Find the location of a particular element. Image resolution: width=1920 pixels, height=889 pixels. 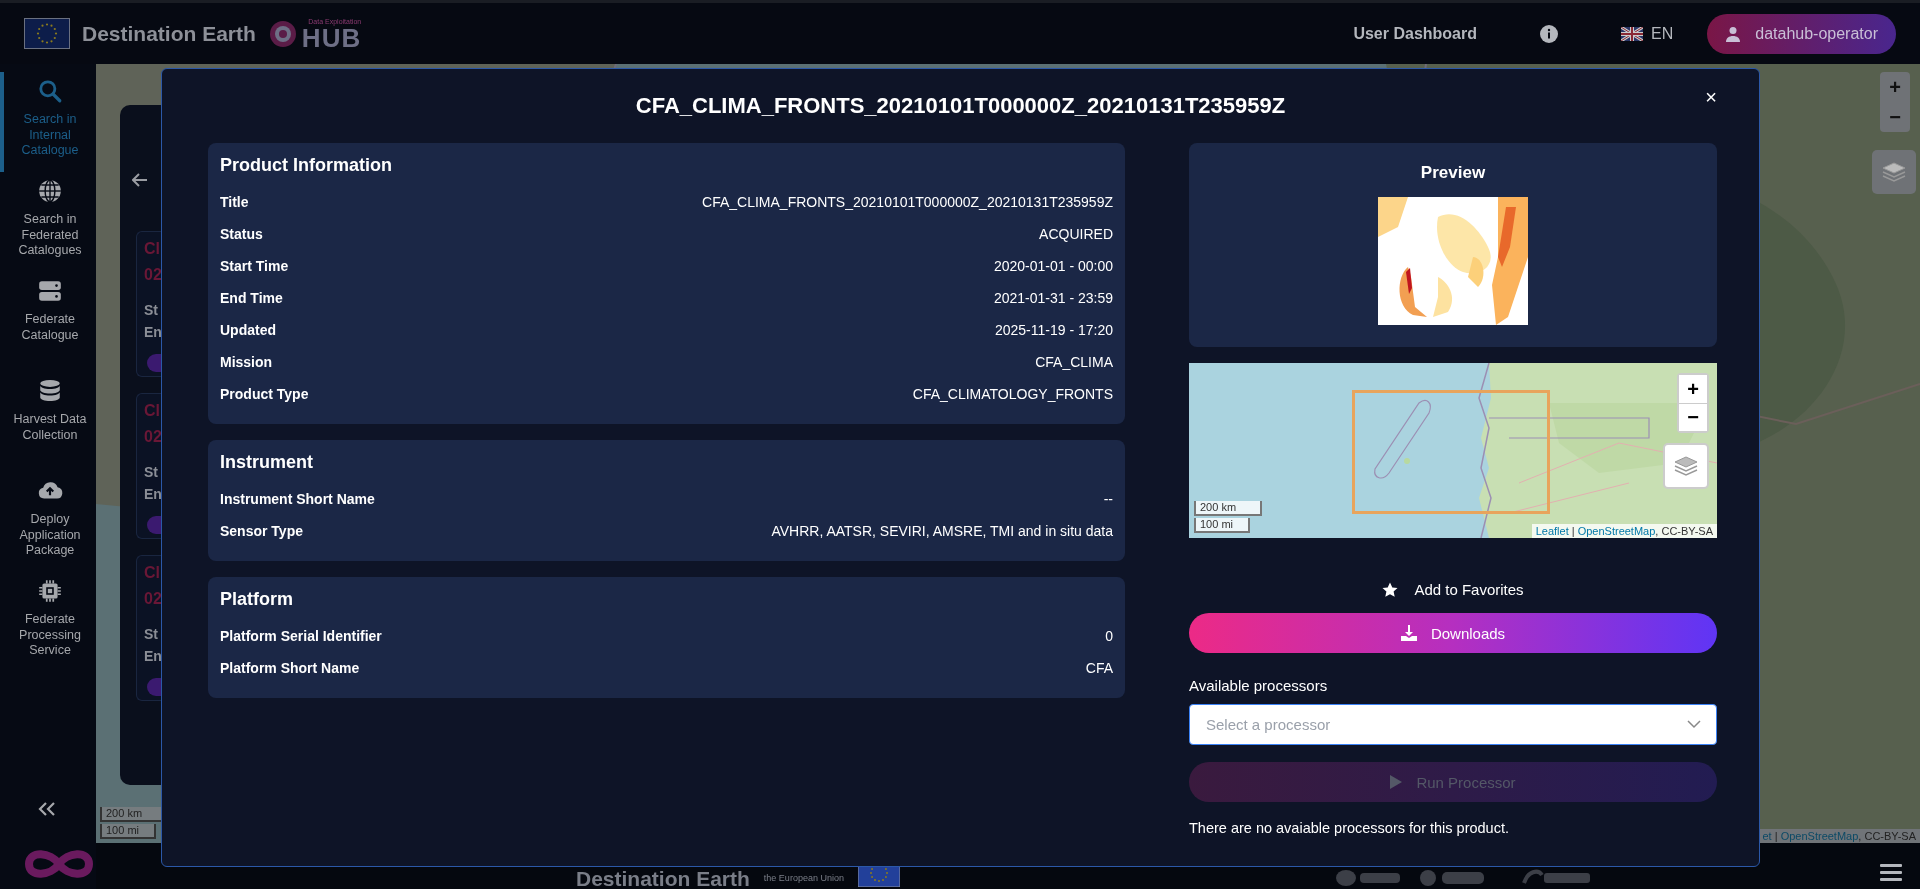

language-code: EN is located at coordinates (1662, 33).